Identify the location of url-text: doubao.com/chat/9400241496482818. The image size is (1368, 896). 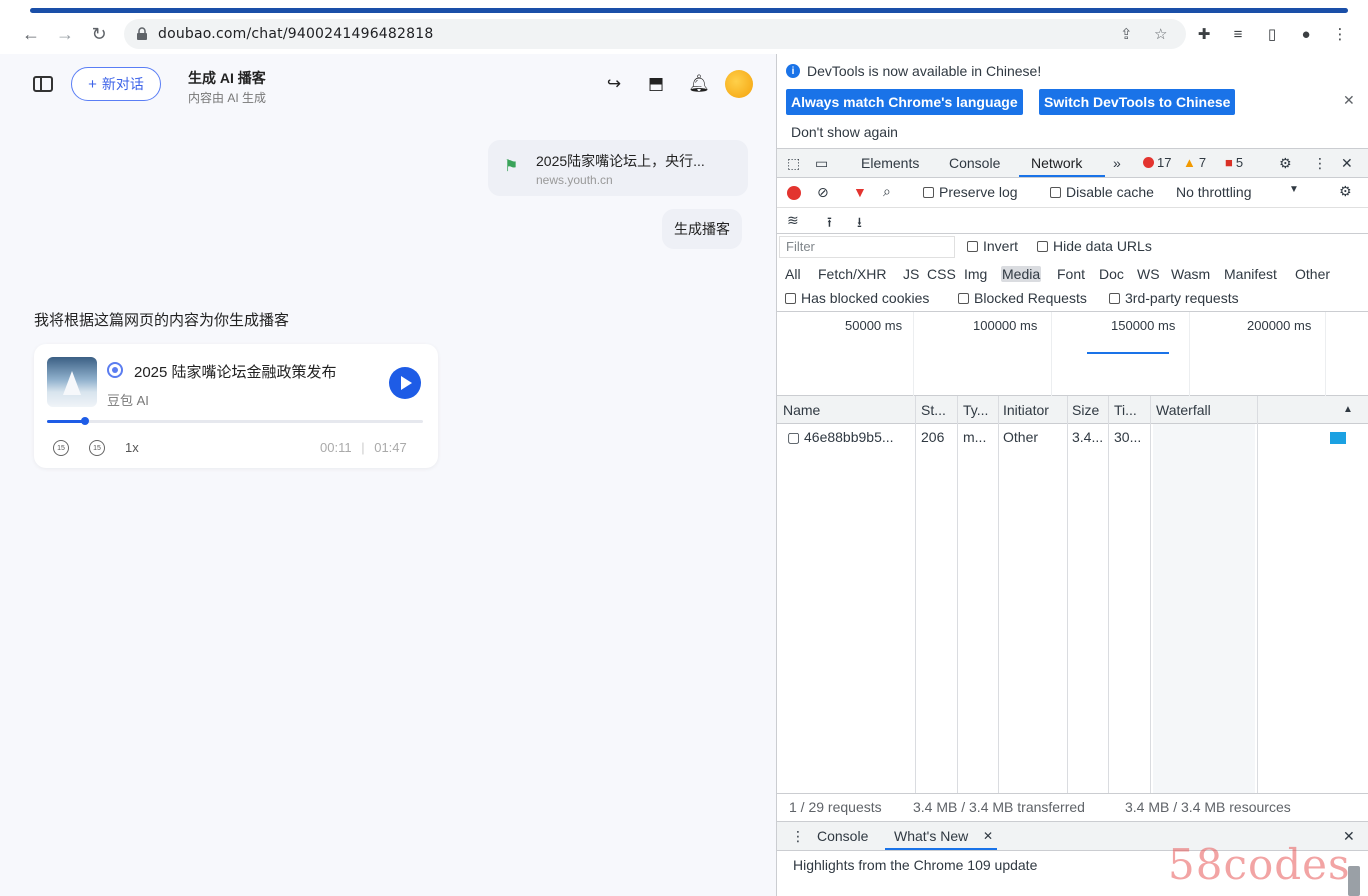
(295, 34).